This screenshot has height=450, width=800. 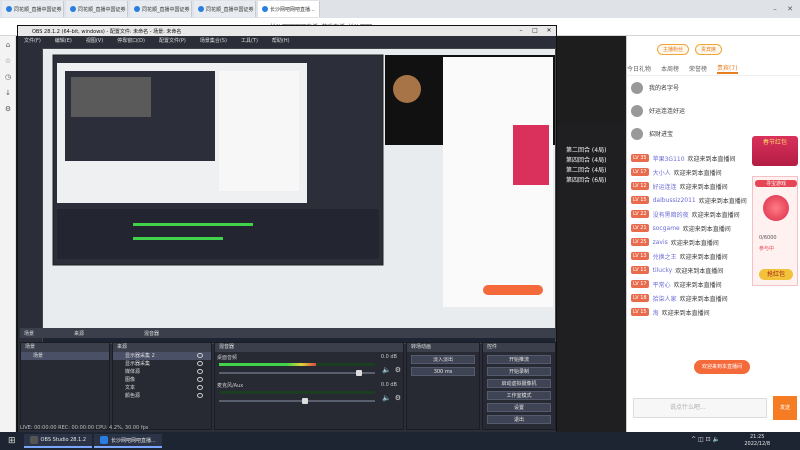 I want to click on exit-button: 退出, so click(x=519, y=419).